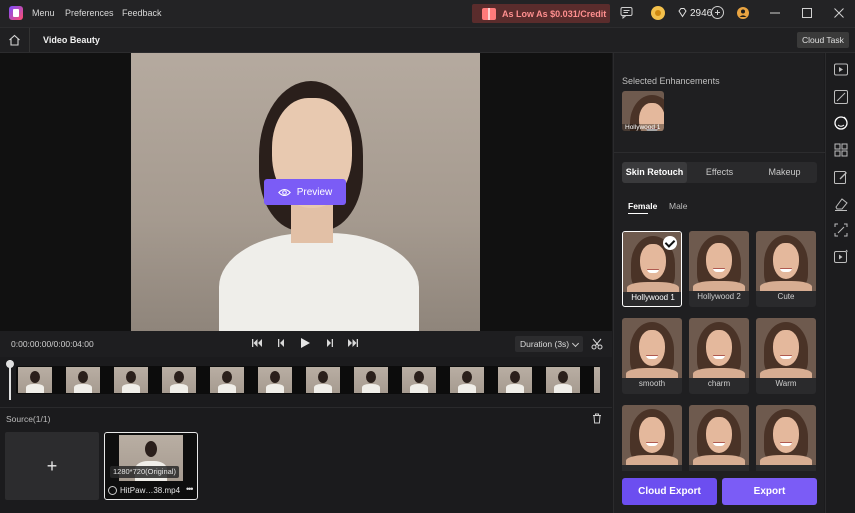  What do you see at coordinates (823, 40) in the screenshot?
I see `cloud-task-button: Cloud Task` at bounding box center [823, 40].